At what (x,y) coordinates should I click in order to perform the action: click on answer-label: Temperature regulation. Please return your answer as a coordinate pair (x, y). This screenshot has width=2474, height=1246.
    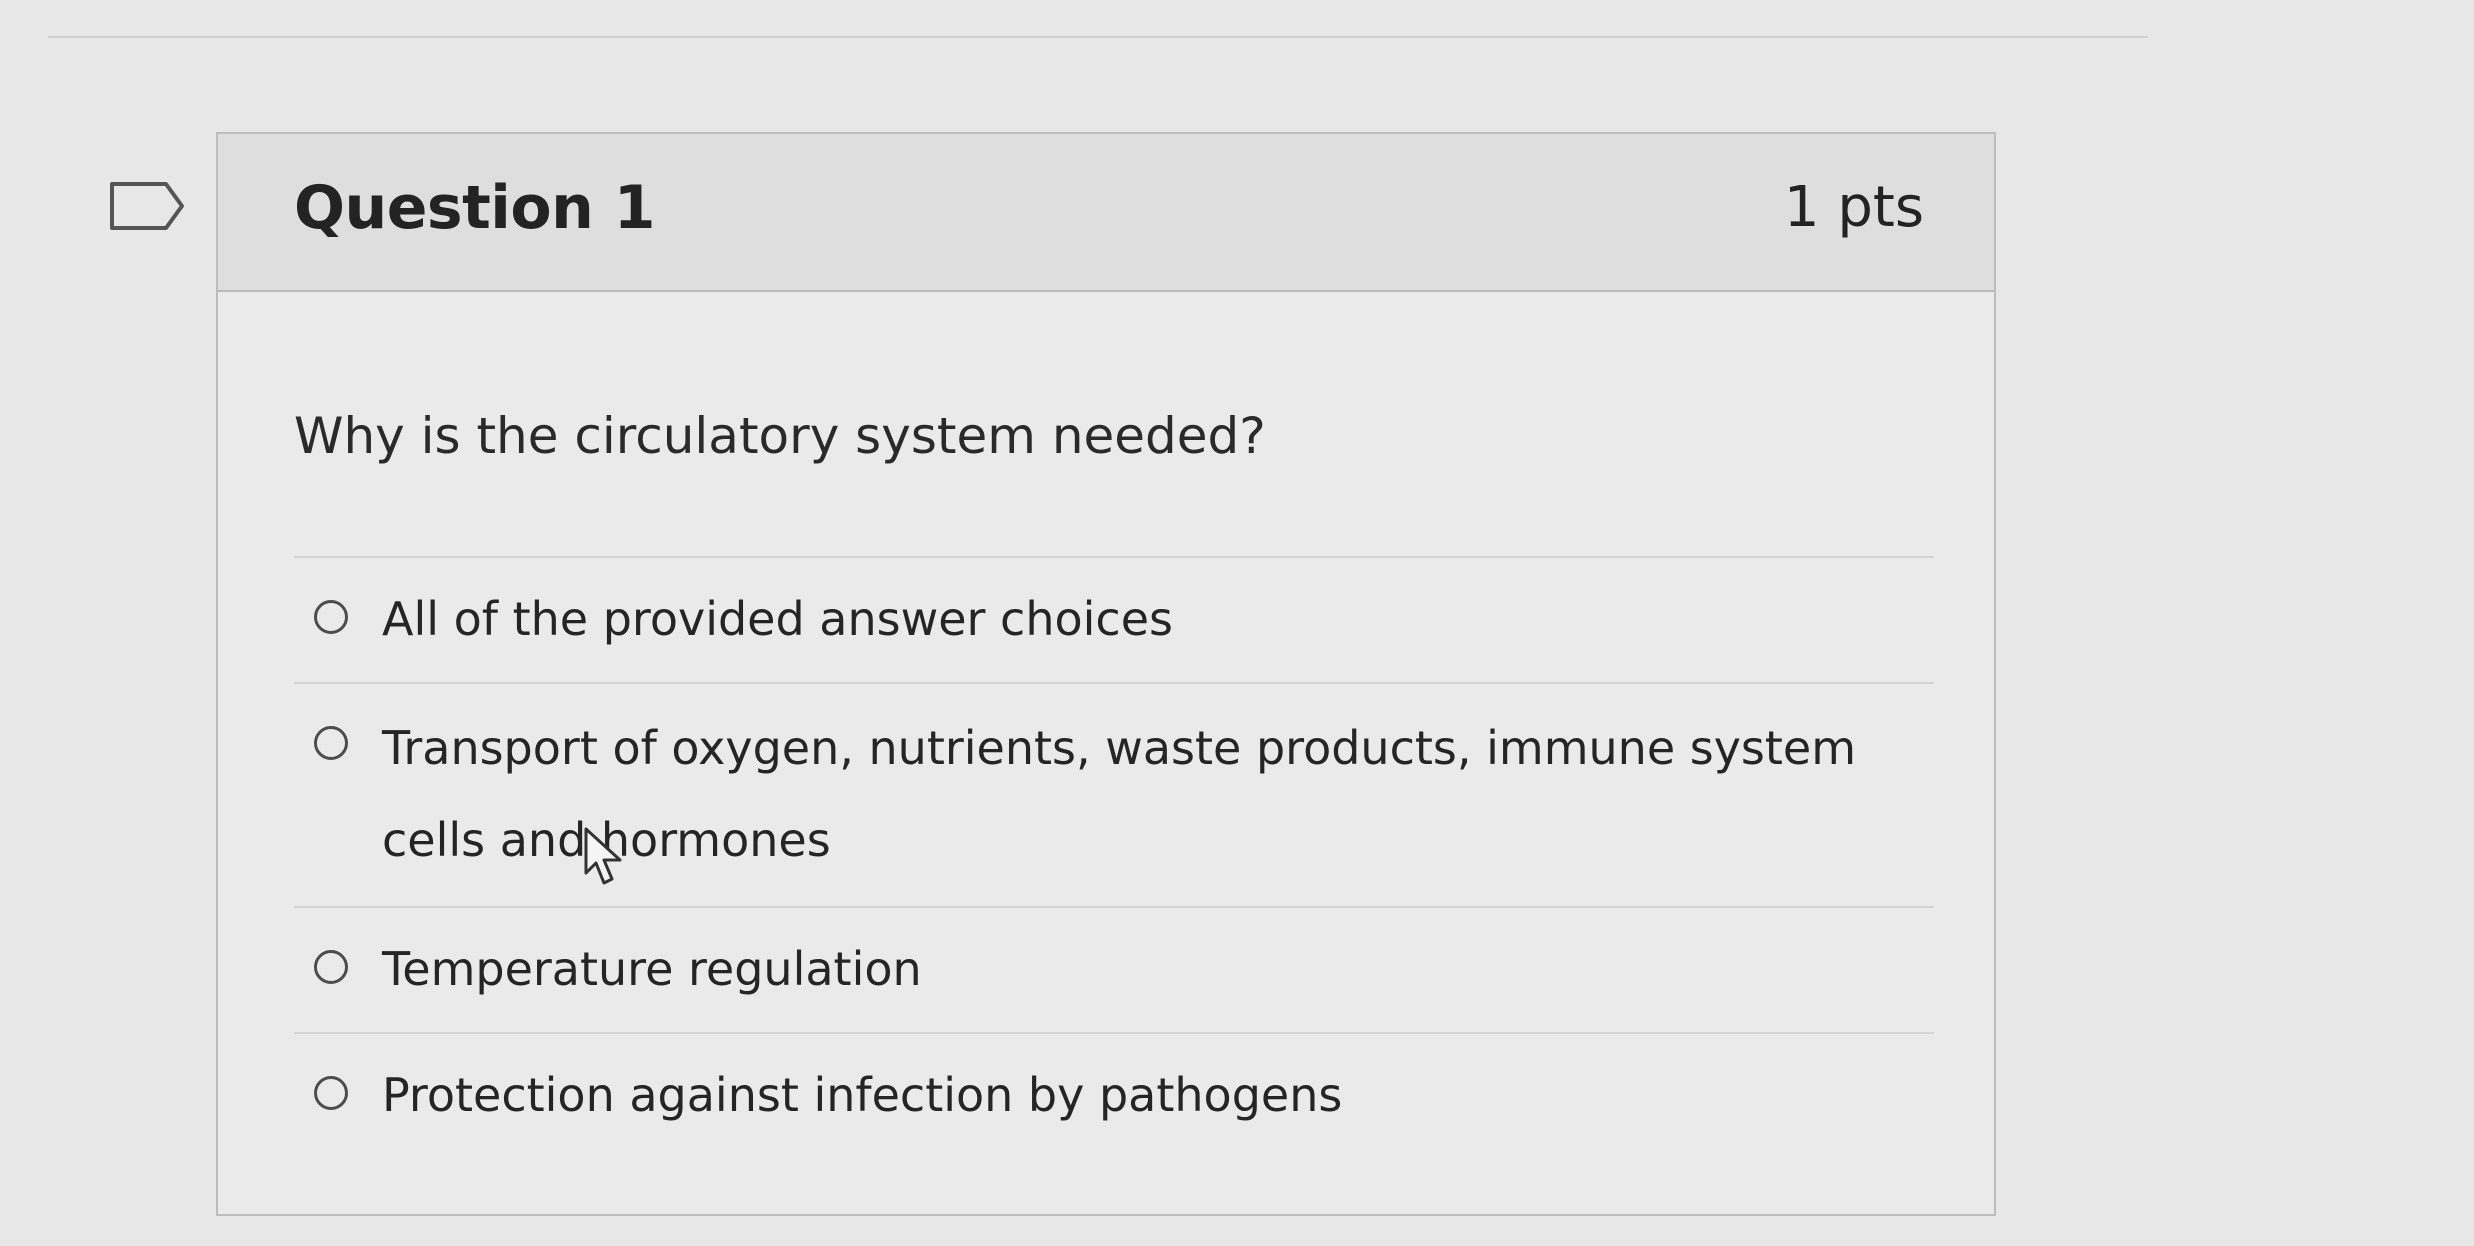
    Looking at the image, I should click on (652, 969).